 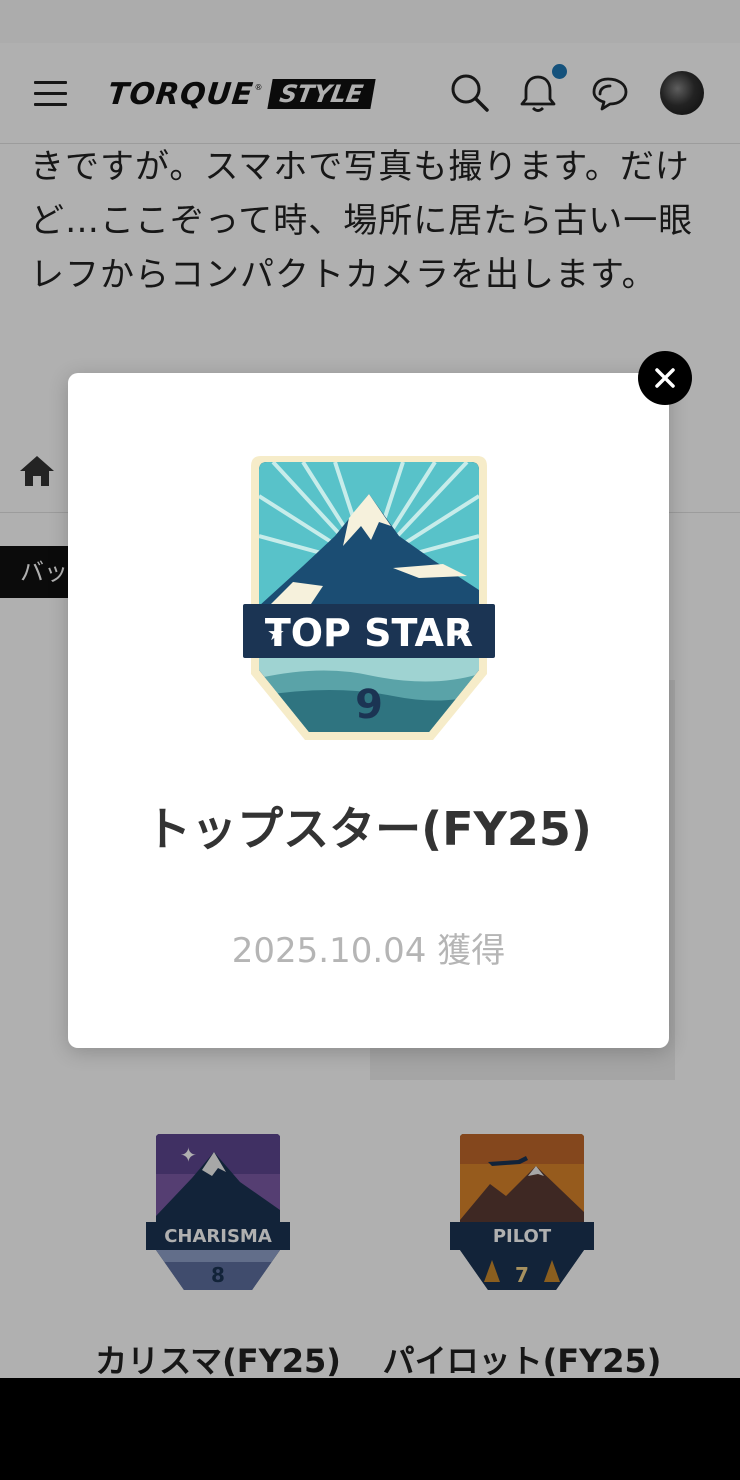 I want to click on modal-acquired-date: 2025.10.04 獲得, so click(x=368, y=951).